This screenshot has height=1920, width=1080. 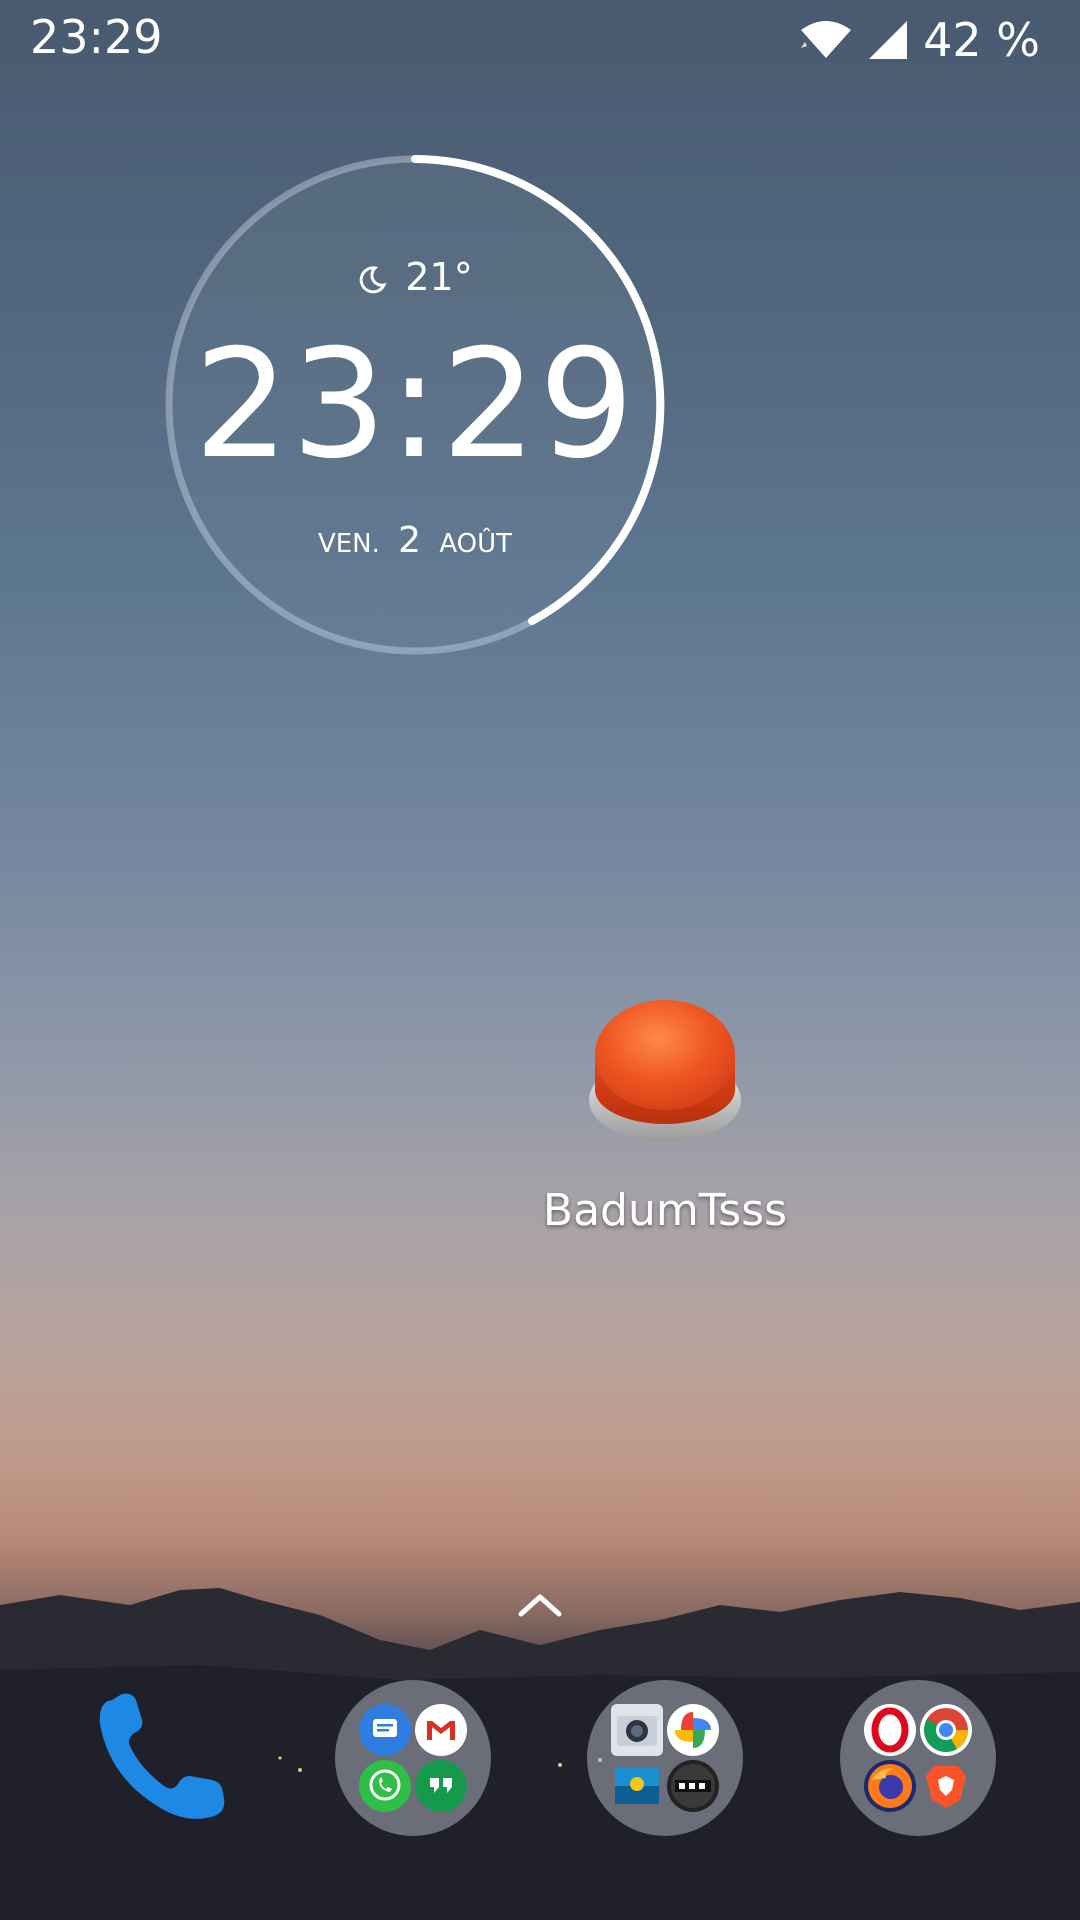 I want to click on moon-icon, so click(x=373, y=279).